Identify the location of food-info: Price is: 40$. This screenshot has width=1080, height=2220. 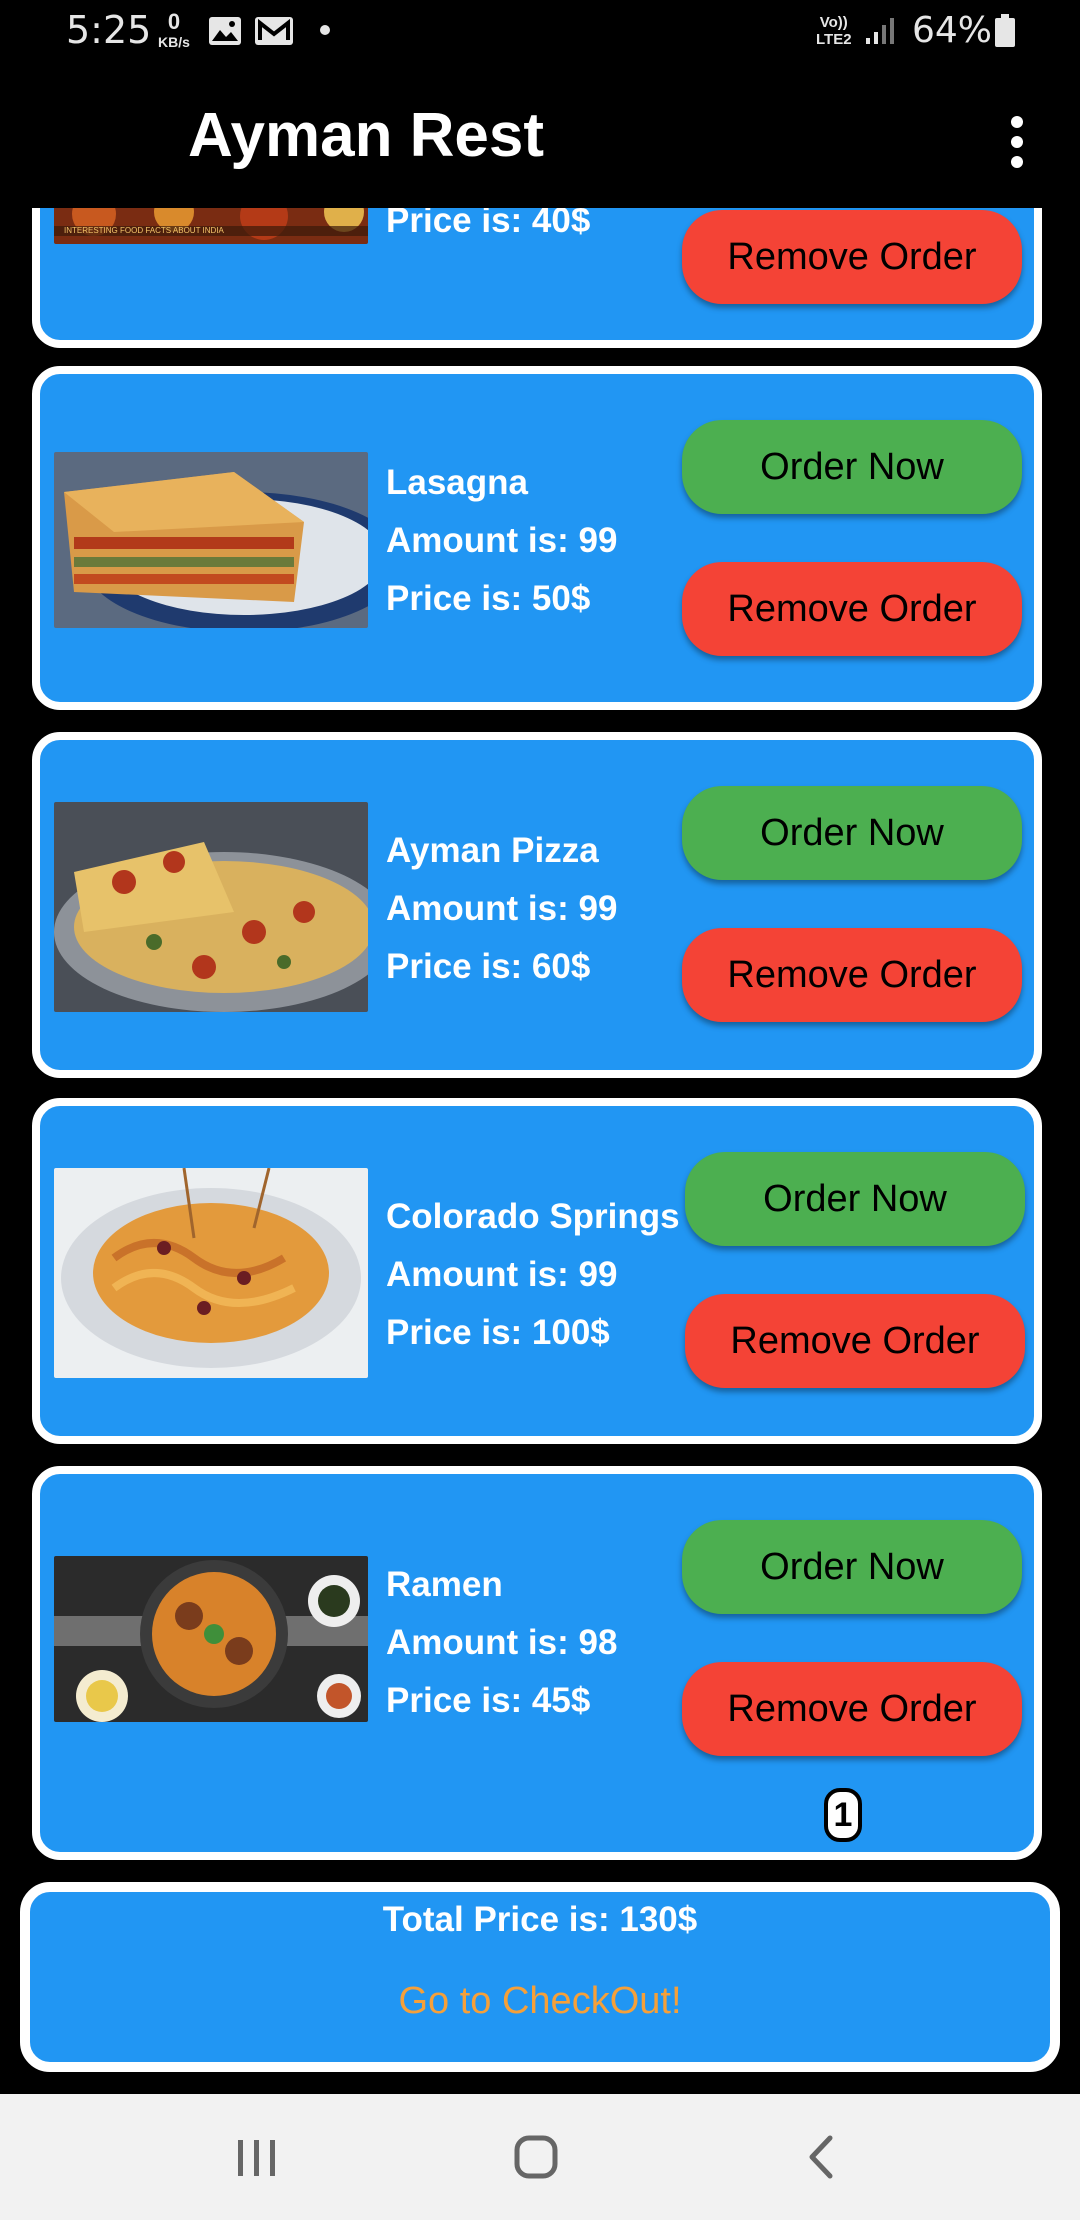
(488, 229).